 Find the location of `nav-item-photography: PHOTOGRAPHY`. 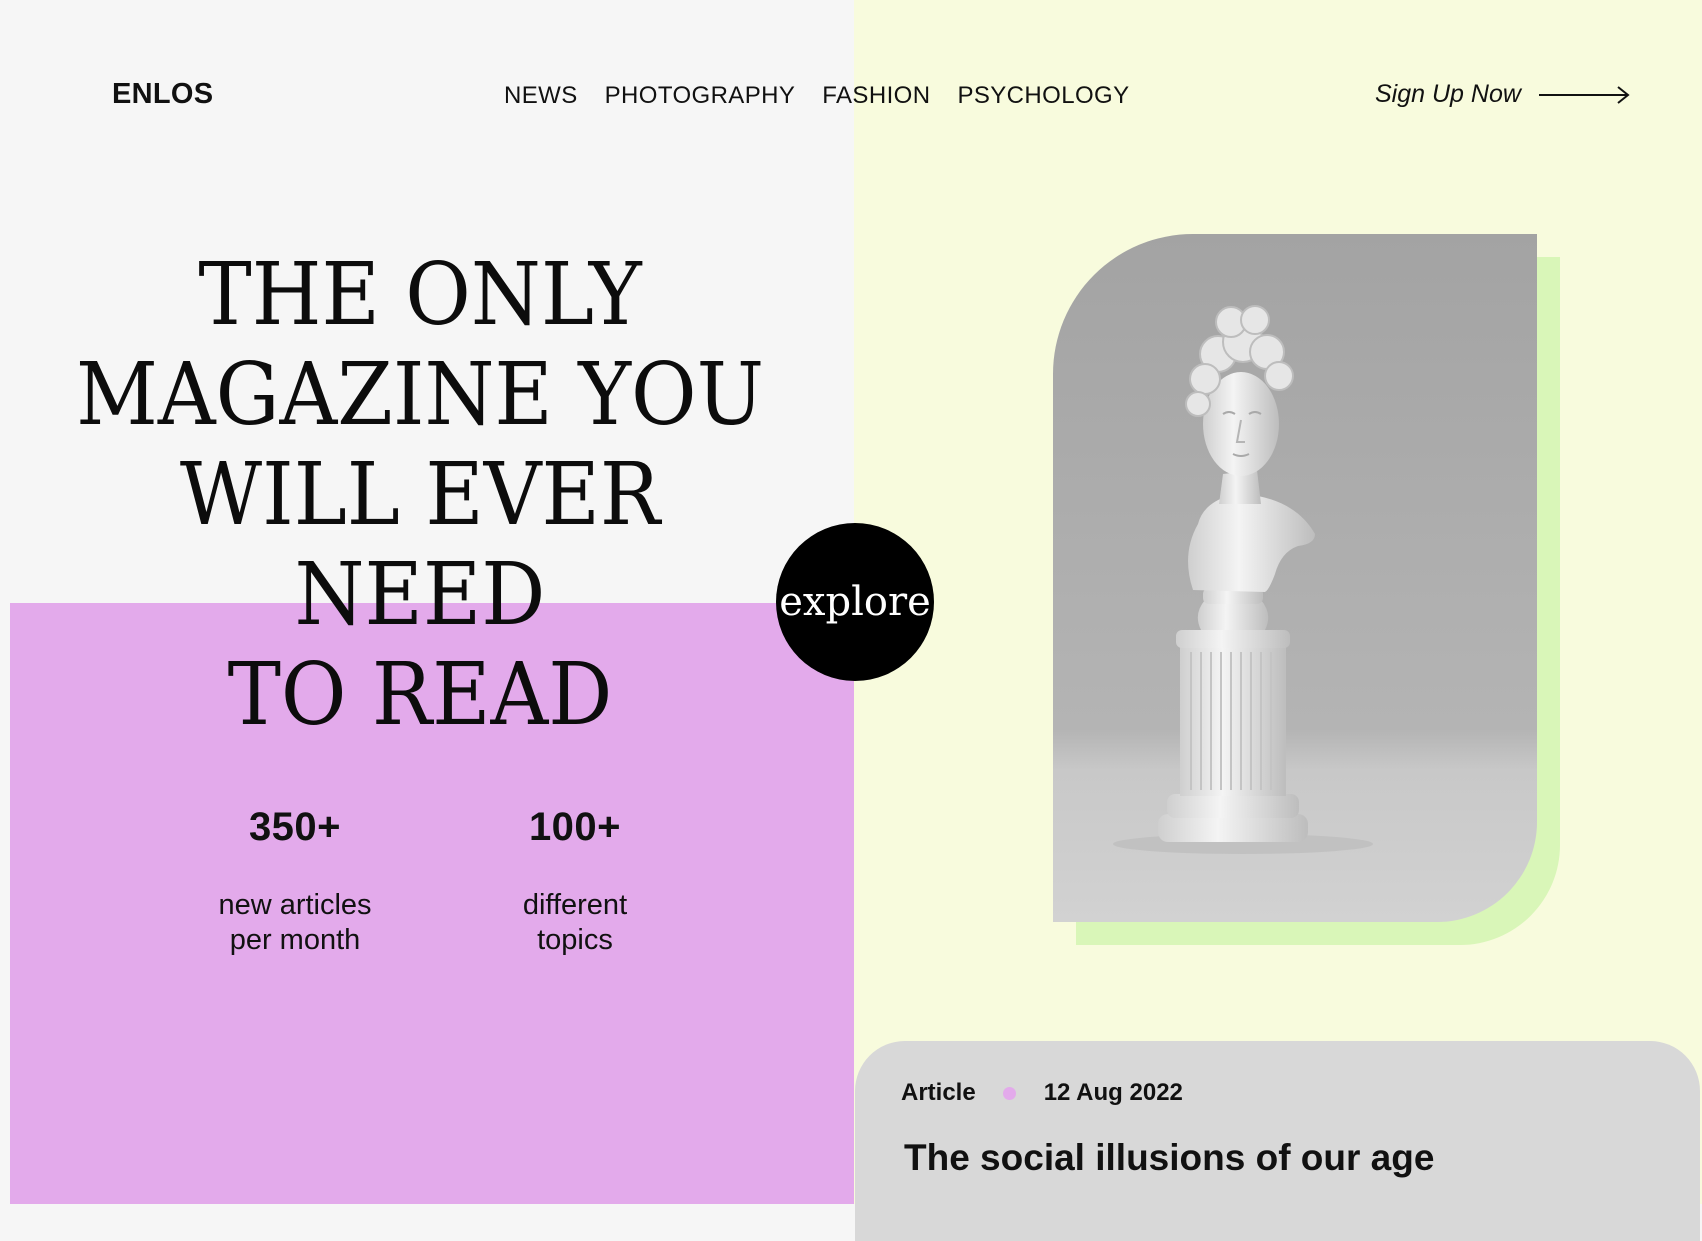

nav-item-photography: PHOTOGRAPHY is located at coordinates (700, 96).